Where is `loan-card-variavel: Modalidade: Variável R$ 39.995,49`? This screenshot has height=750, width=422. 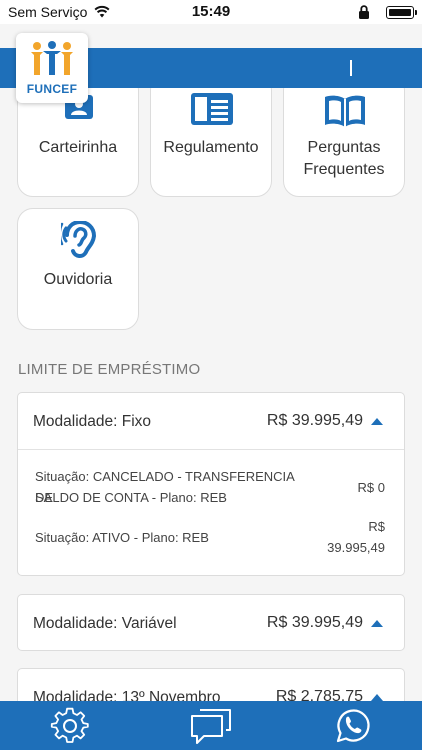
loan-card-variavel: Modalidade: Variável R$ 39.995,49 is located at coordinates (211, 622).